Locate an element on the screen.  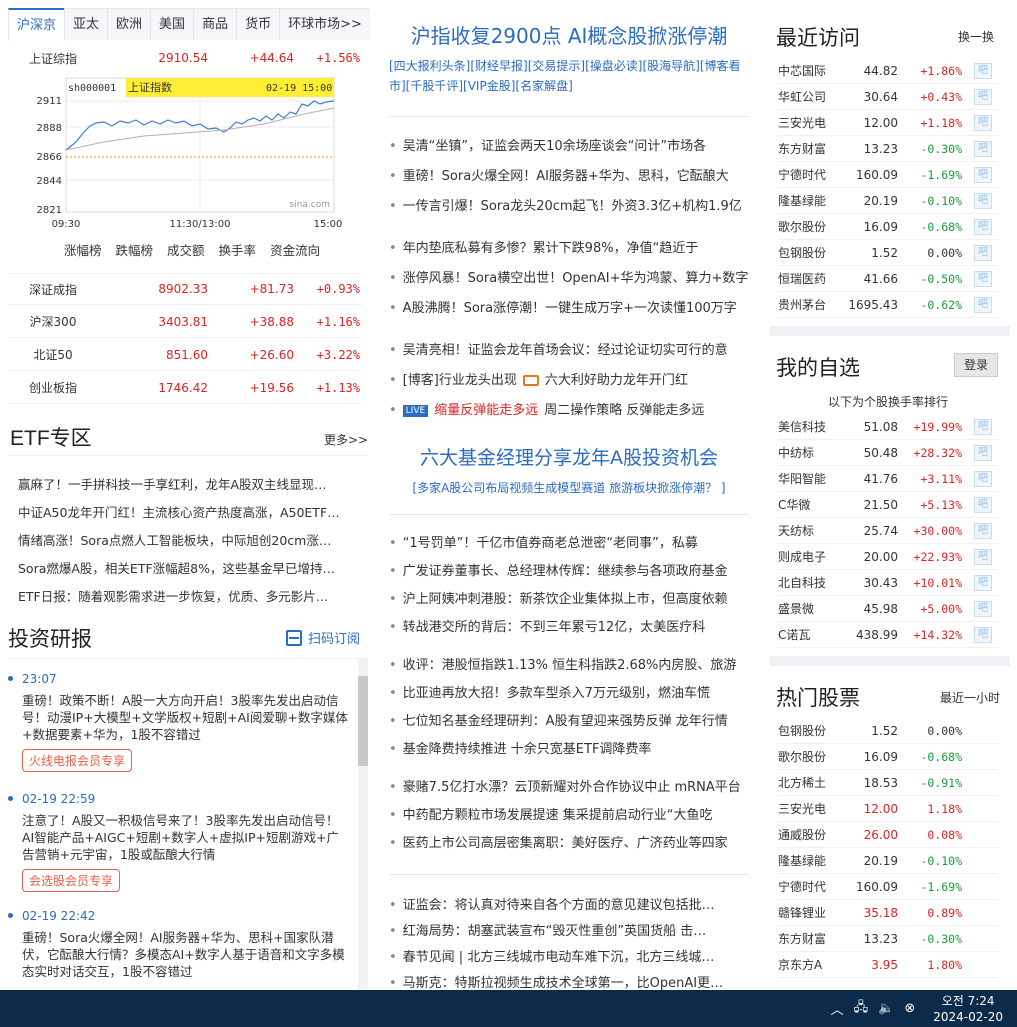
tag-links-secondary: [多家A股公司布局视频生成模型赛道 旅游板块掀涨停潮？ ] is located at coordinates (569, 488).